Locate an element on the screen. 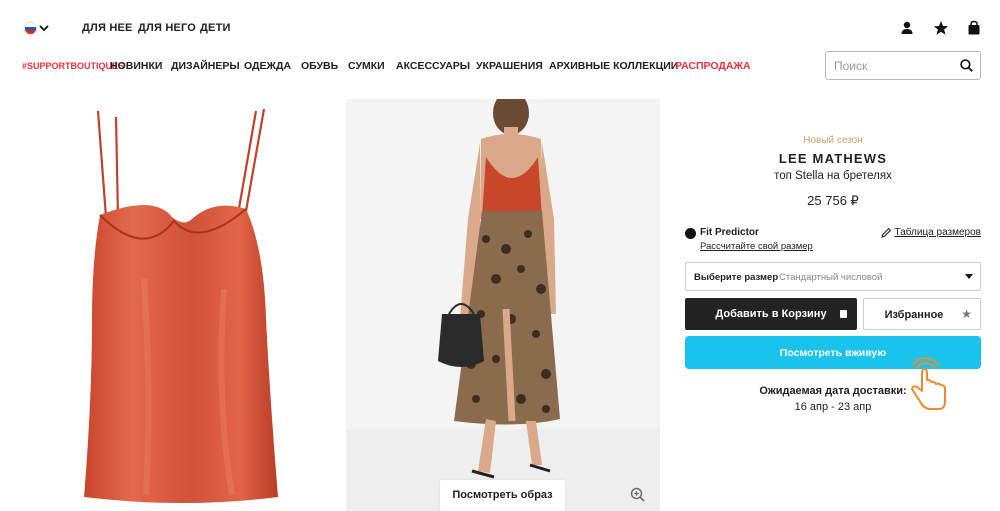 The height and width of the screenshot is (511, 1000). shopping-bag-icon is located at coordinates (974, 28).